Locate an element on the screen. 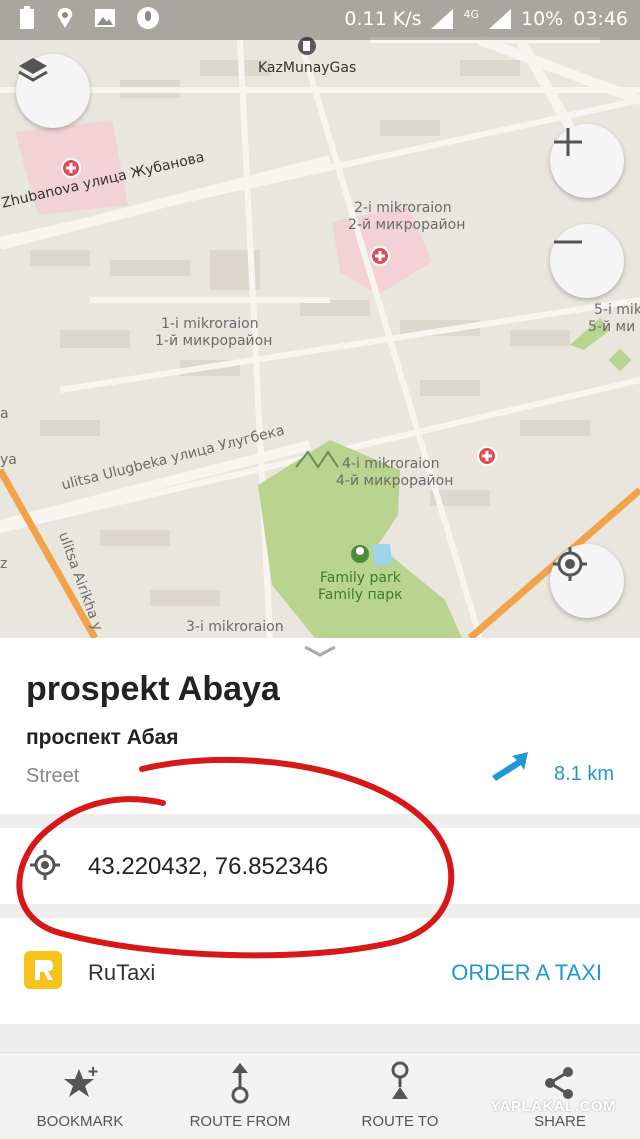 Image resolution: width=640 pixels, height=1139 pixels. district-label-1-cyr: 1-й микрорайон is located at coordinates (214, 341).